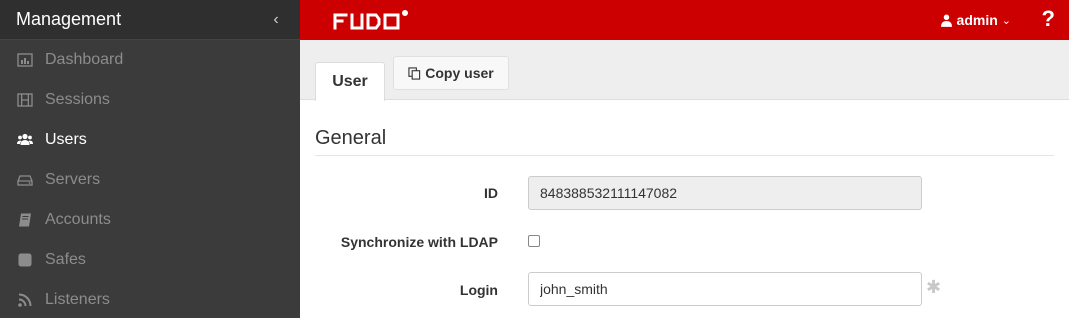 The width and height of the screenshot is (1069, 318). I want to click on rss-icon, so click(25, 300).